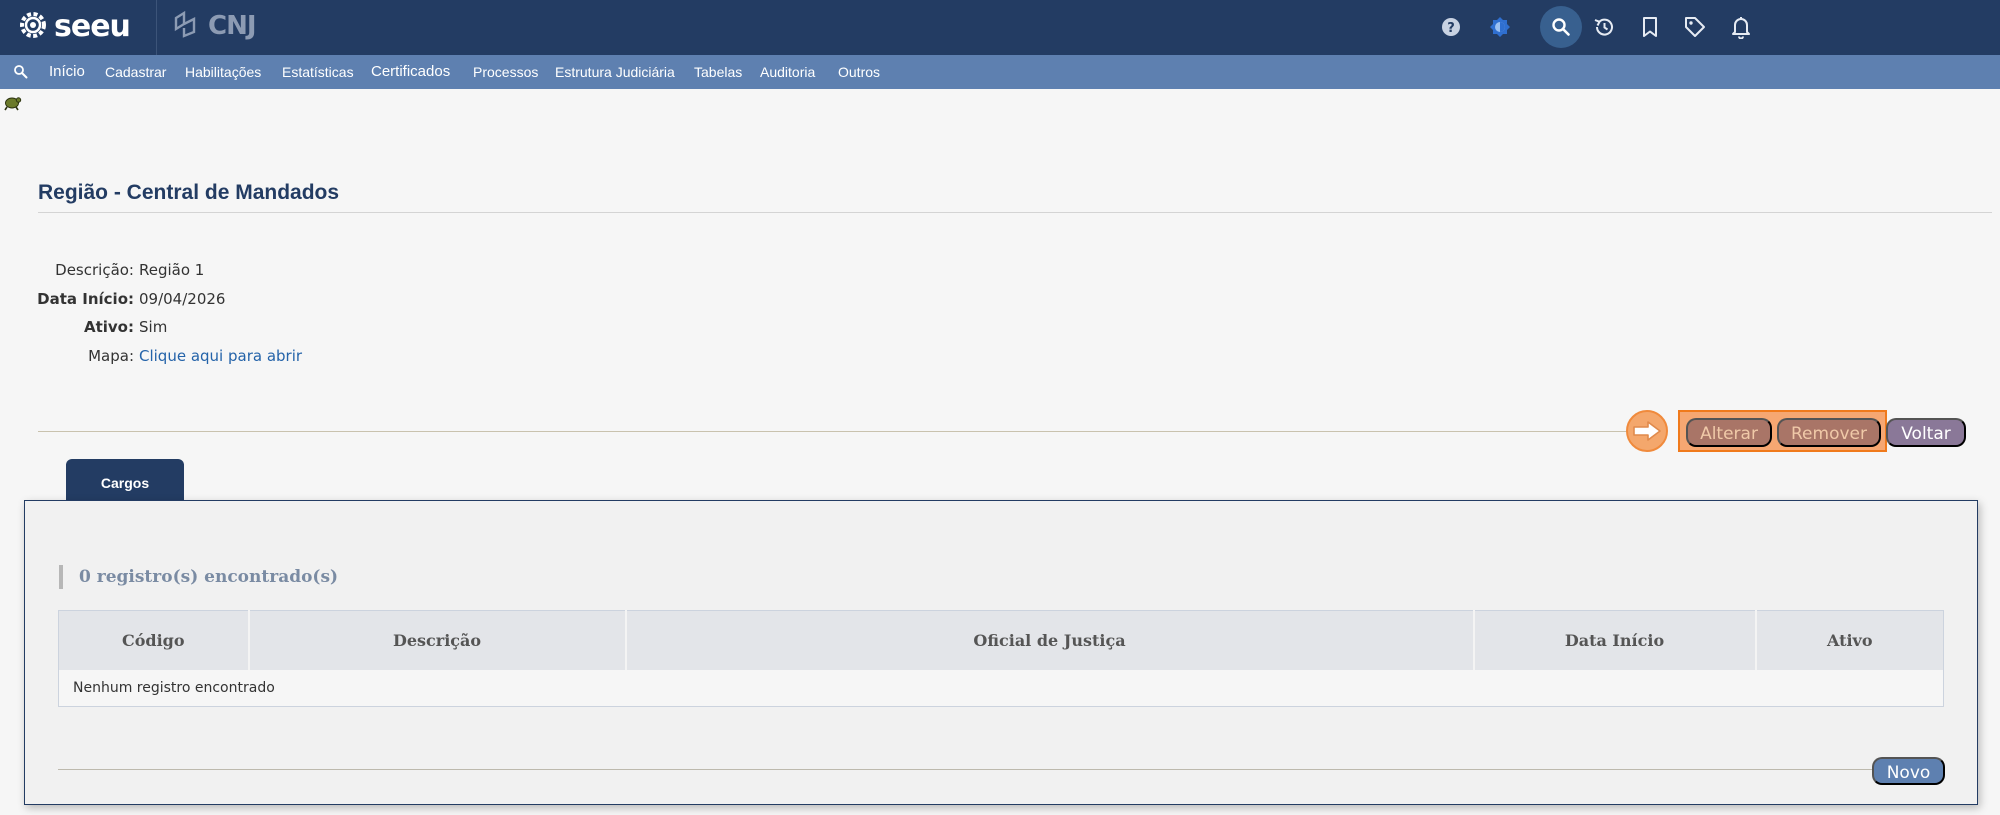 The image size is (2000, 815). What do you see at coordinates (1849, 640) in the screenshot?
I see `column-header-ativo: Ativo` at bounding box center [1849, 640].